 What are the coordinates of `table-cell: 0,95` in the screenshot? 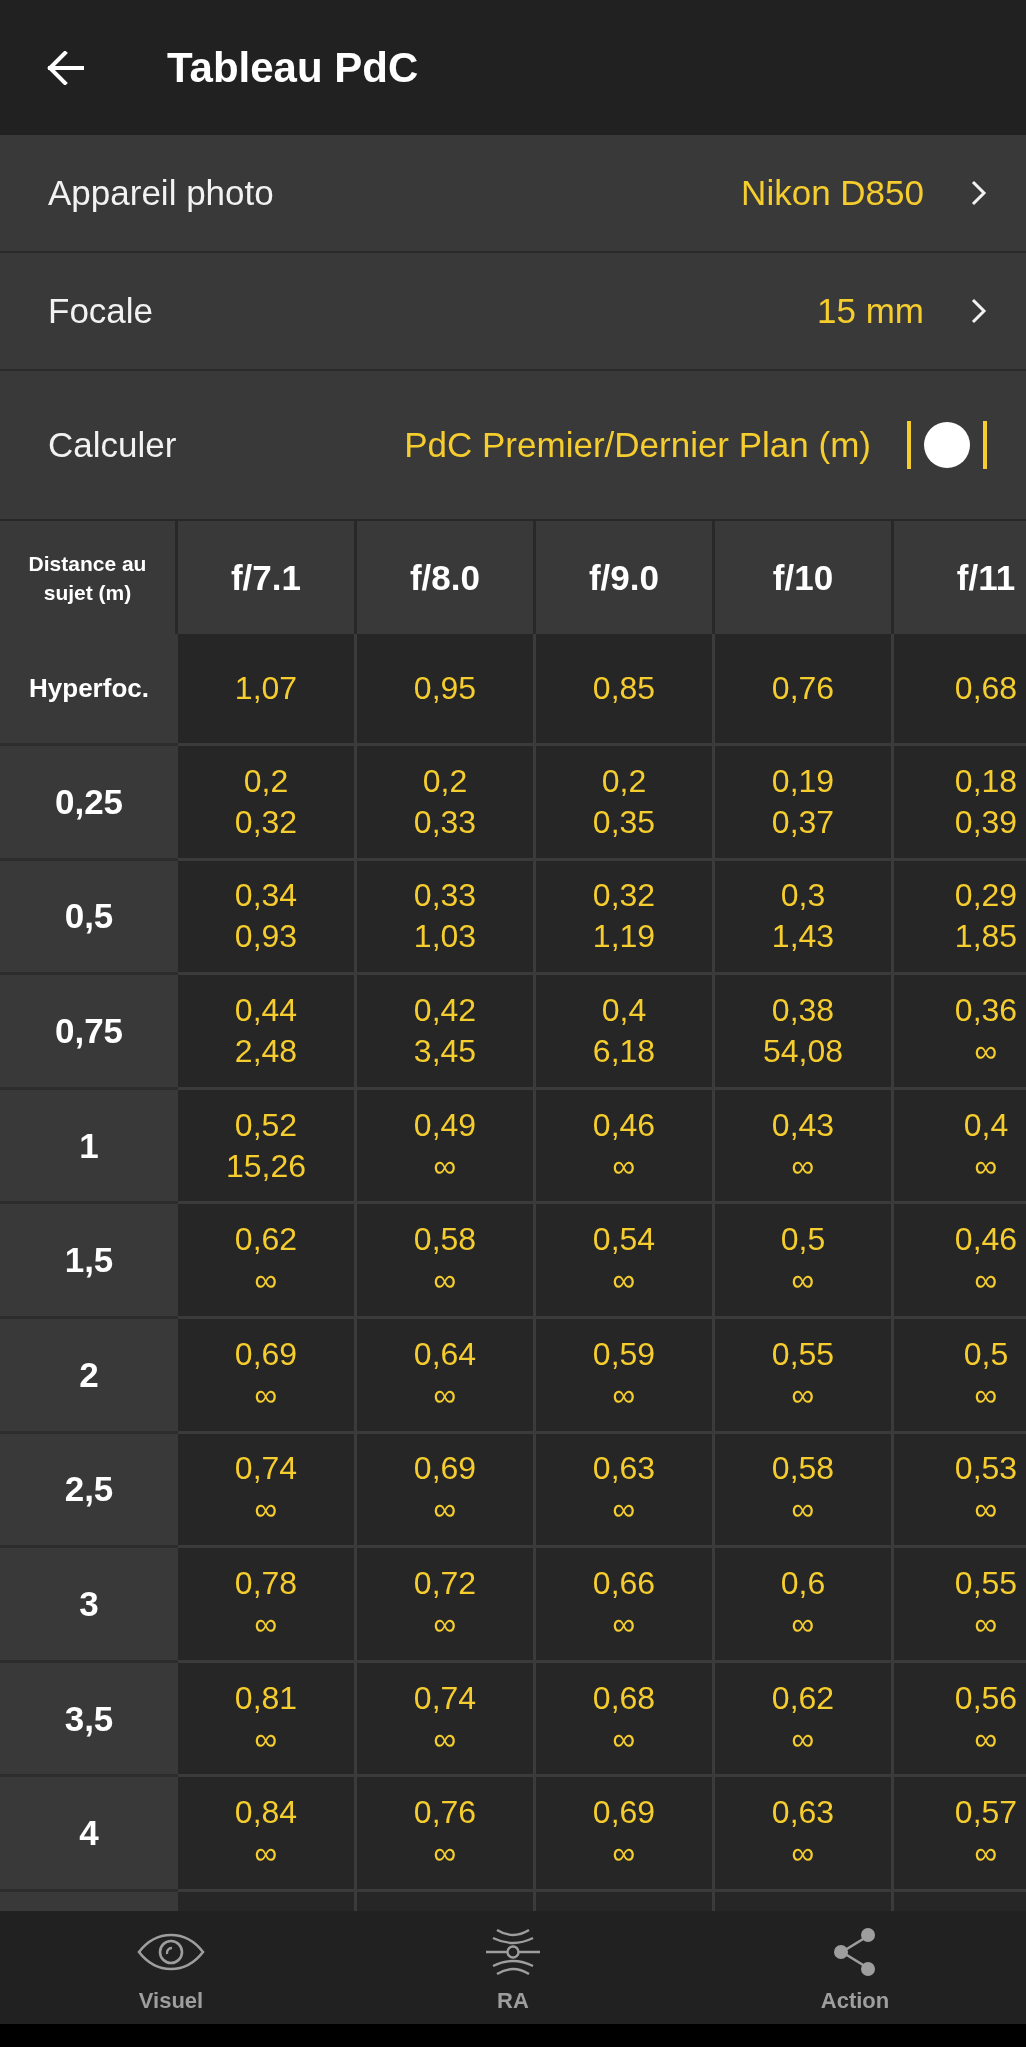 It's located at (446, 690).